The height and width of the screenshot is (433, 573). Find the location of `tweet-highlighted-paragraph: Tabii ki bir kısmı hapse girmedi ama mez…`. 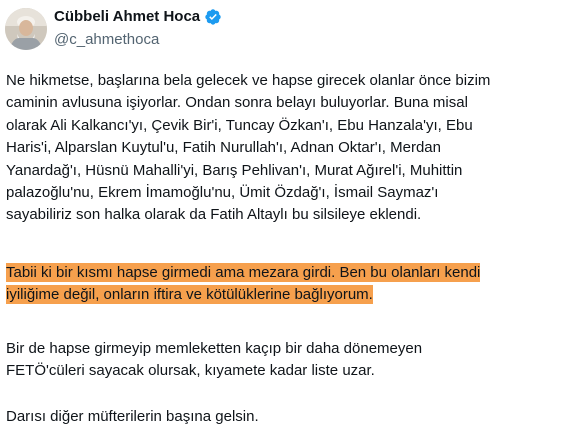

tweet-highlighted-paragraph: Tabii ki bir kısmı hapse girmedi ama mez… is located at coordinates (286, 284).